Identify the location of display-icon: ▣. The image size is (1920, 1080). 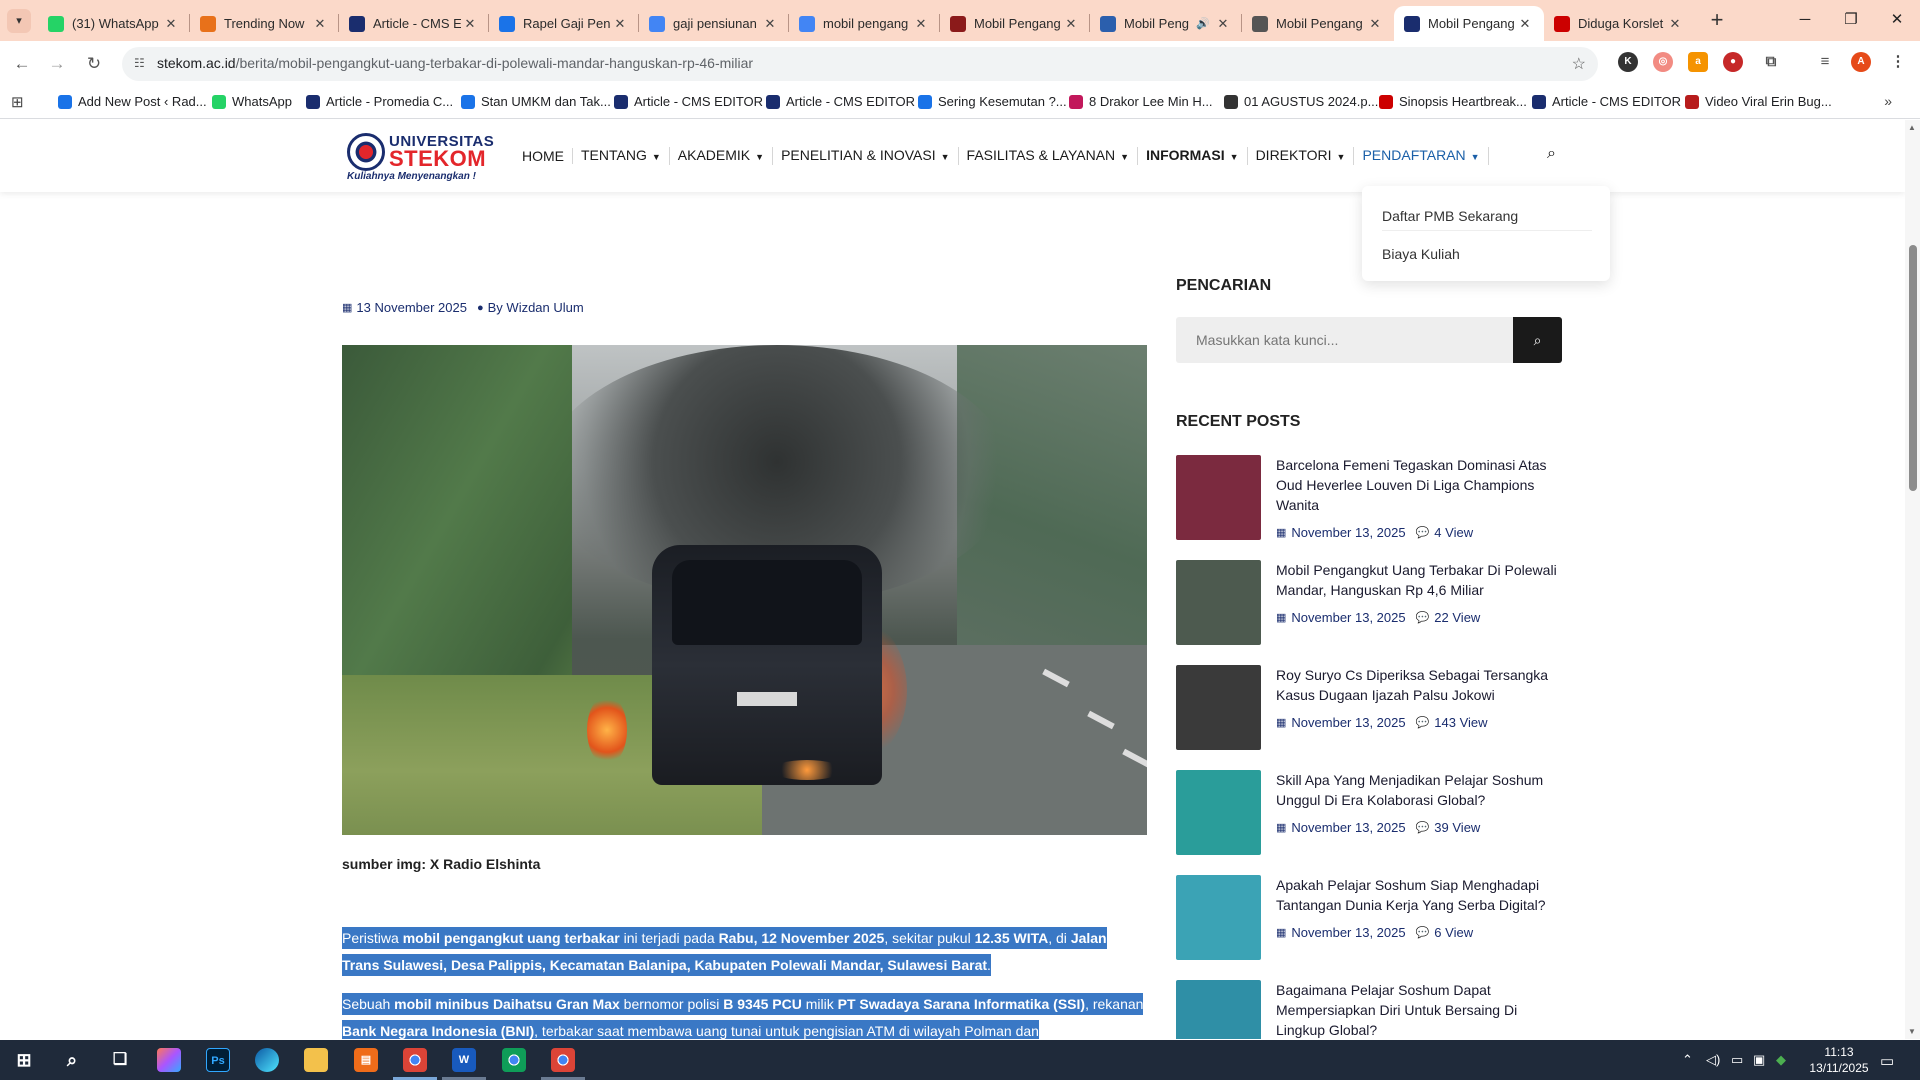
(1759, 1060).